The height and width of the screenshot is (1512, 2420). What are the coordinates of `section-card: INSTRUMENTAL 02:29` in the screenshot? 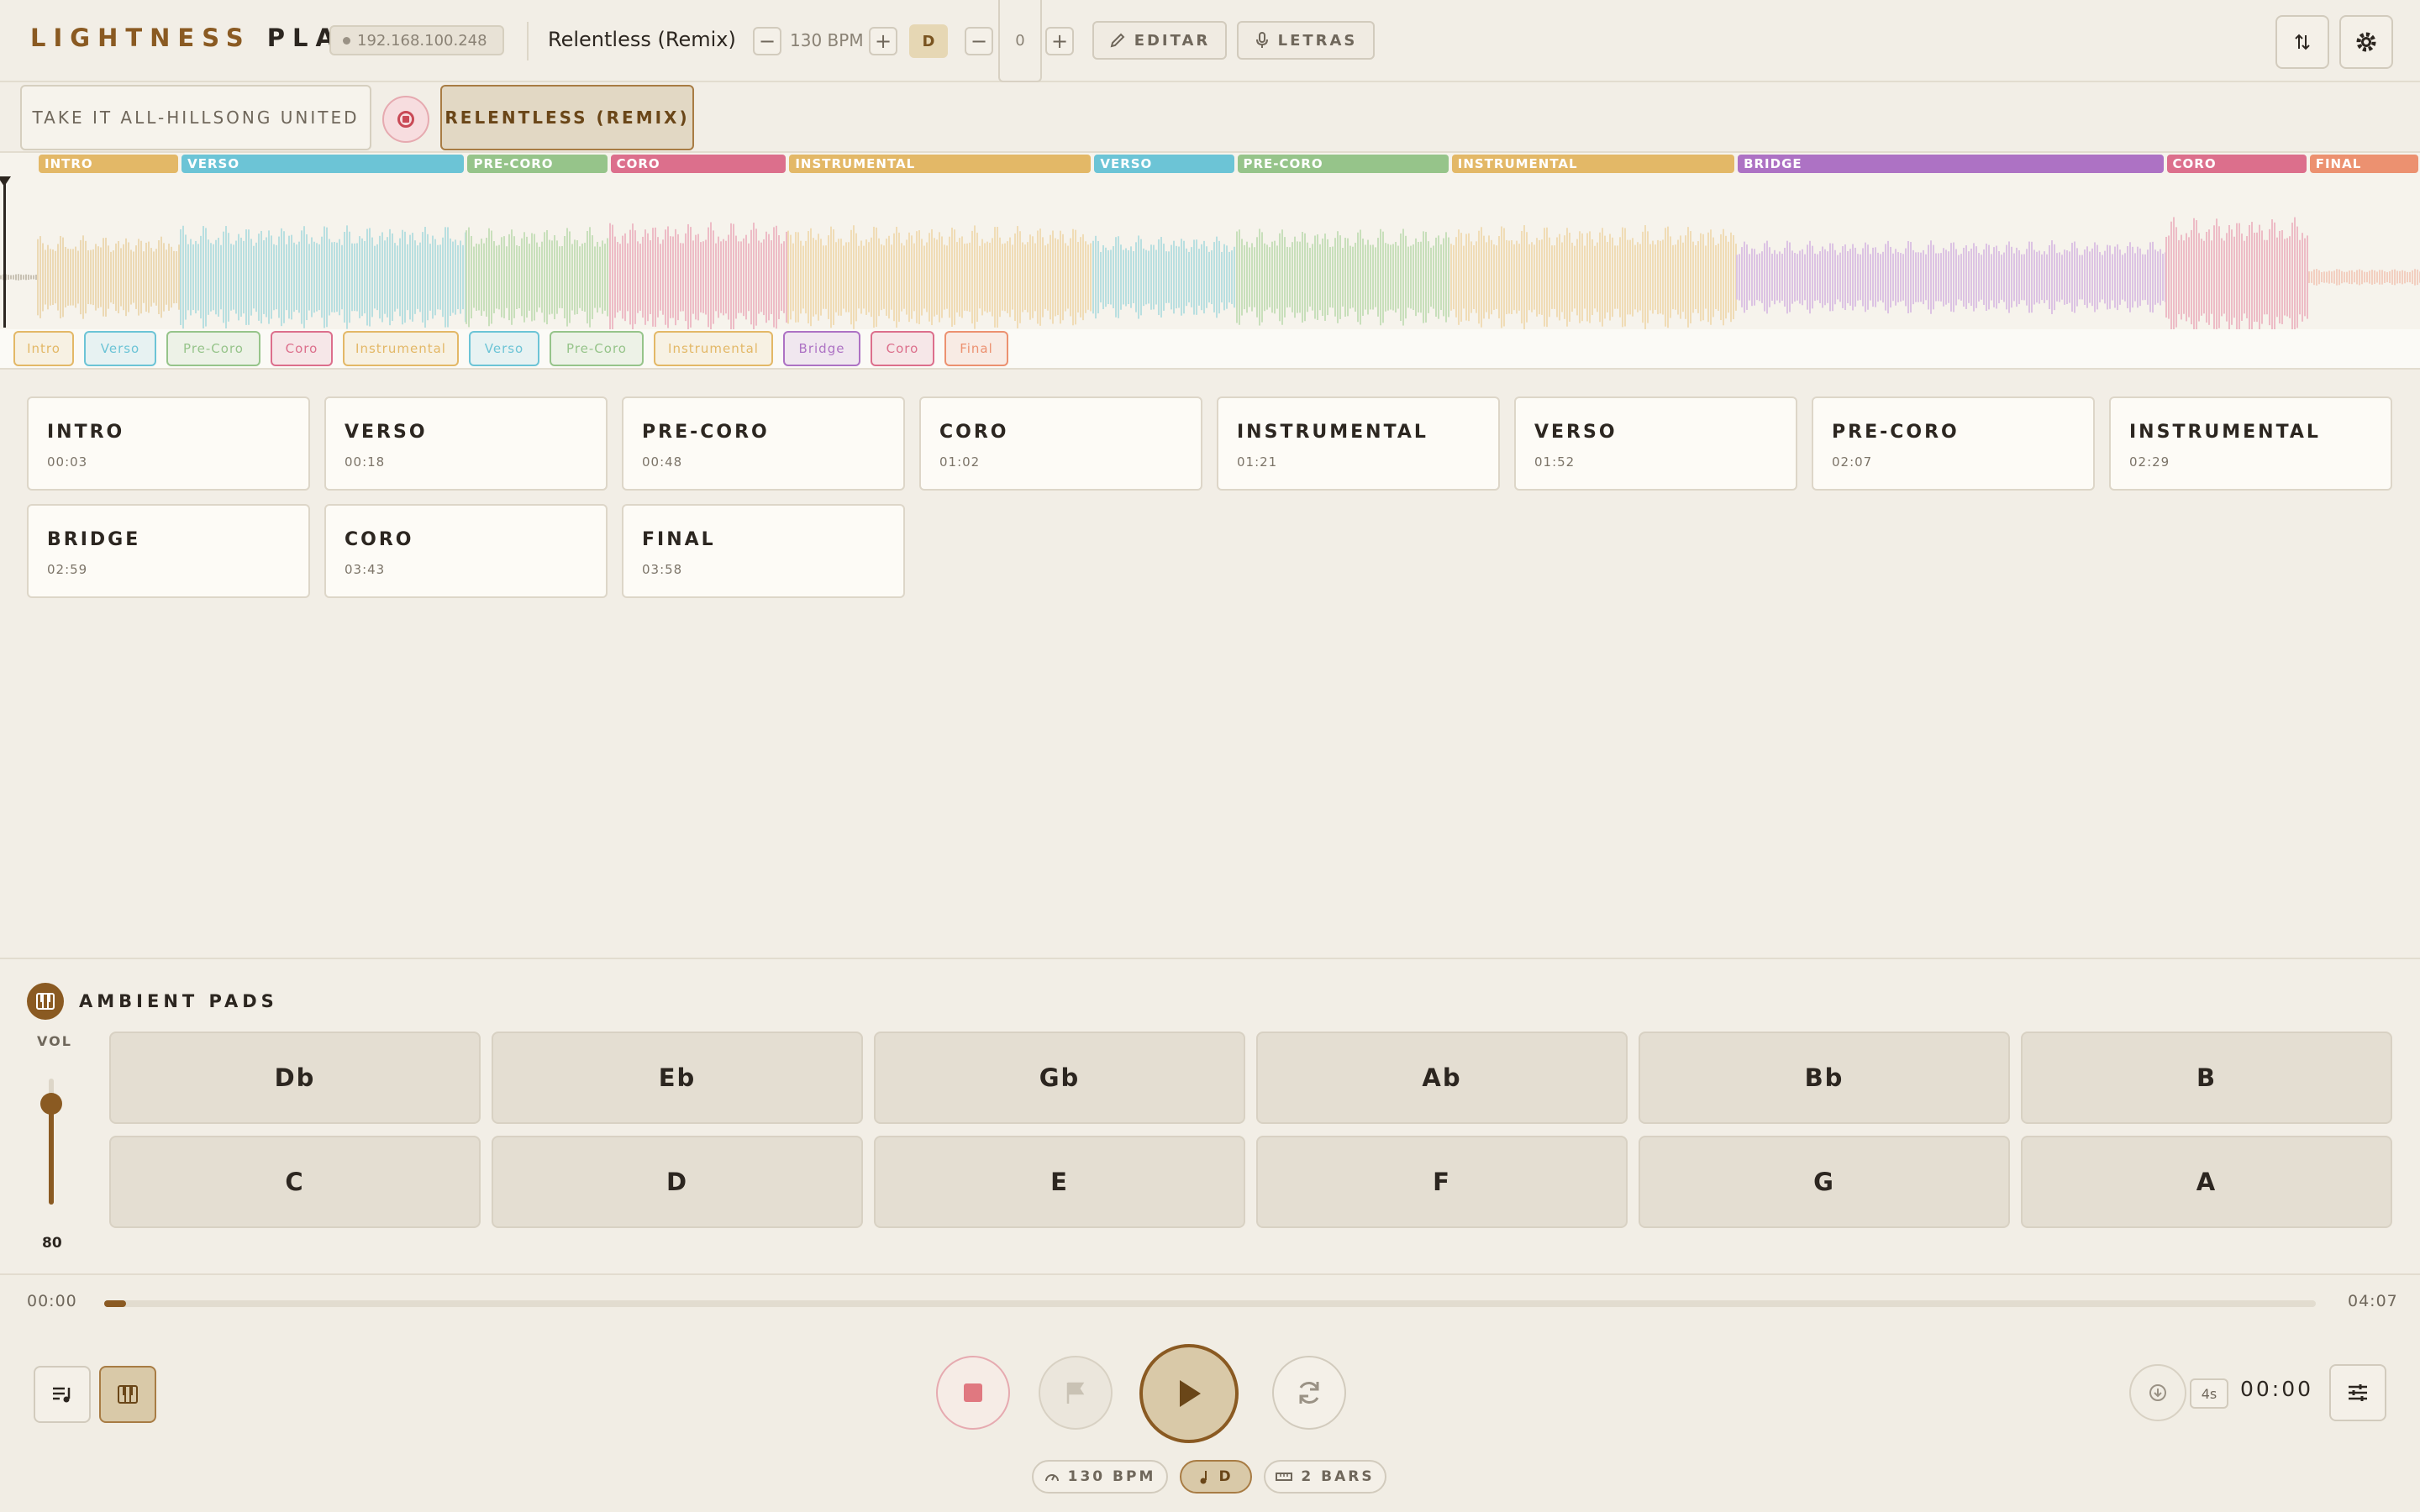 It's located at (2250, 443).